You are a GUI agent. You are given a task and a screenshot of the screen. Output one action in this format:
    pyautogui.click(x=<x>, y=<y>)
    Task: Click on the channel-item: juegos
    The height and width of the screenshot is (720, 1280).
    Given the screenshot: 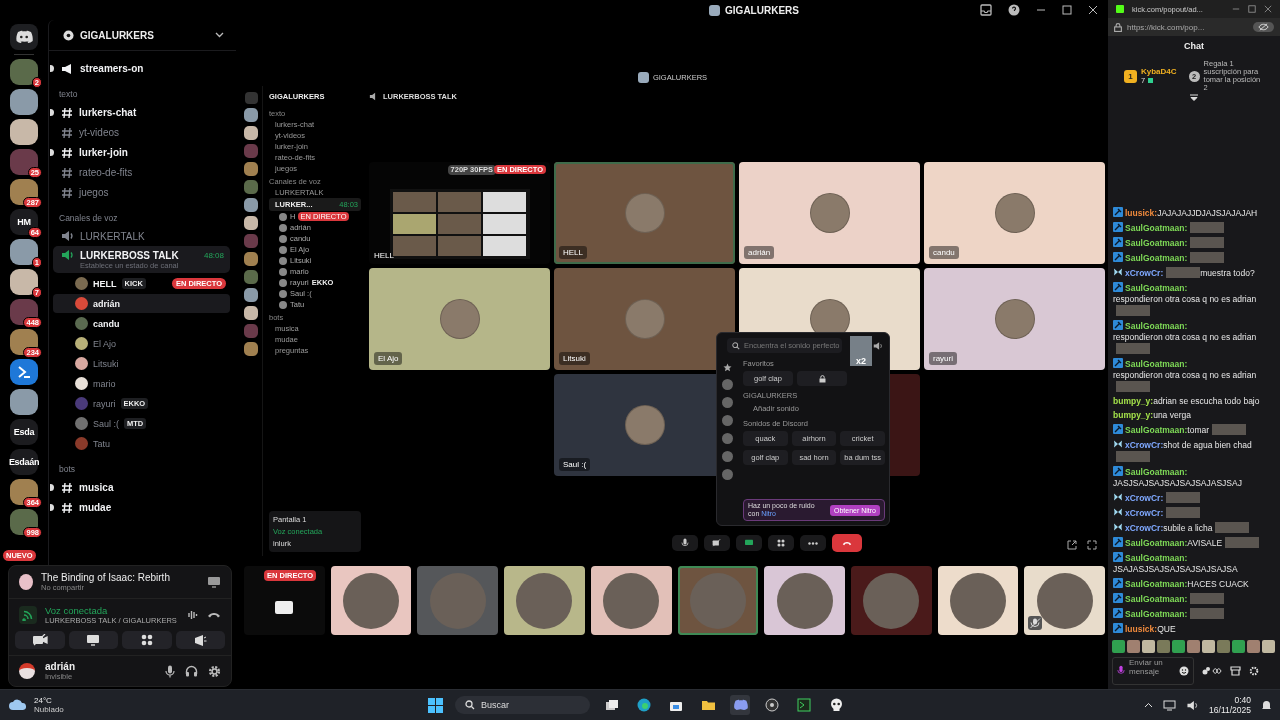 What is the action you would take?
    pyautogui.click(x=141, y=192)
    